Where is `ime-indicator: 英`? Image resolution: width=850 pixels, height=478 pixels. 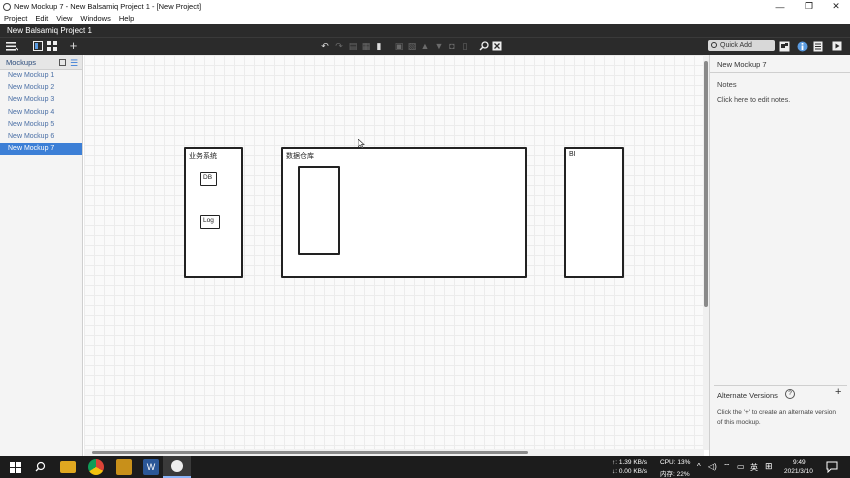 ime-indicator: 英 is located at coordinates (754, 467).